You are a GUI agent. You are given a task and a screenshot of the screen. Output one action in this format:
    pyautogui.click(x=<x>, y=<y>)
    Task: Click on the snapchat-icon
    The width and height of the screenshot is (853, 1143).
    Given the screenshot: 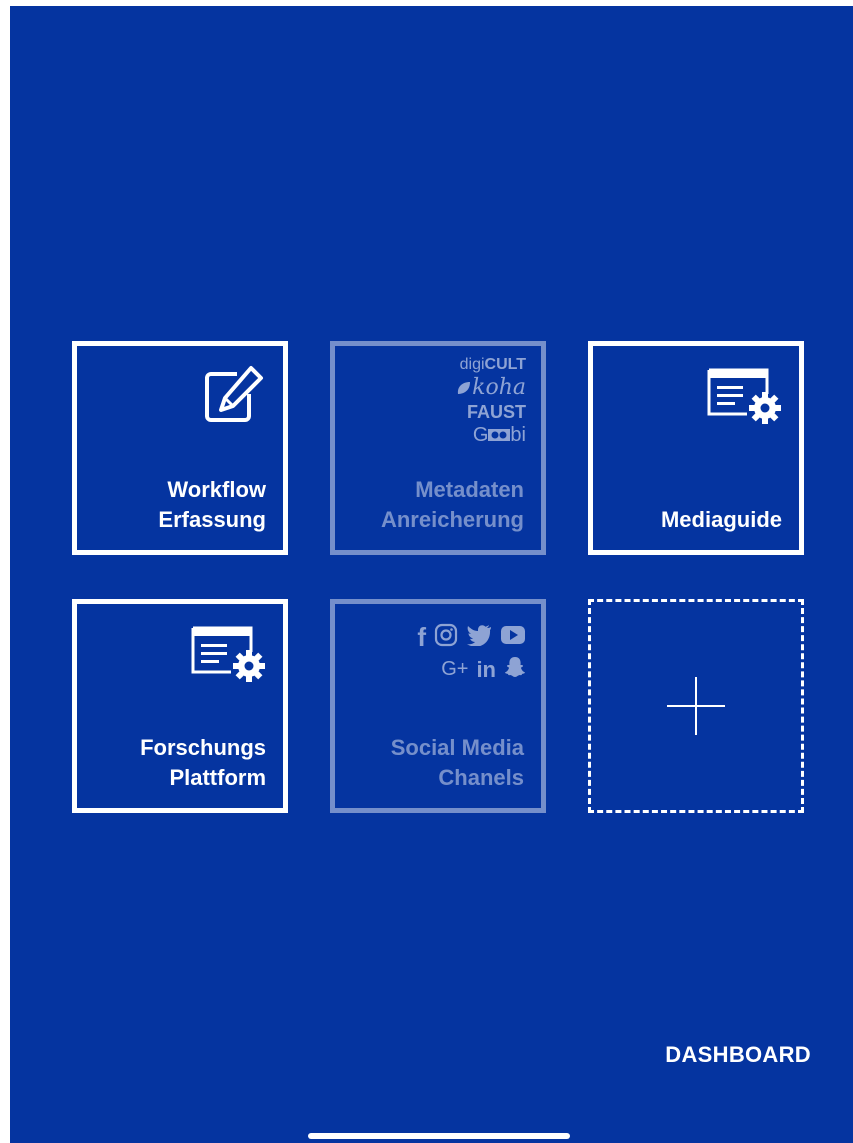 What is the action you would take?
    pyautogui.click(x=515, y=669)
    